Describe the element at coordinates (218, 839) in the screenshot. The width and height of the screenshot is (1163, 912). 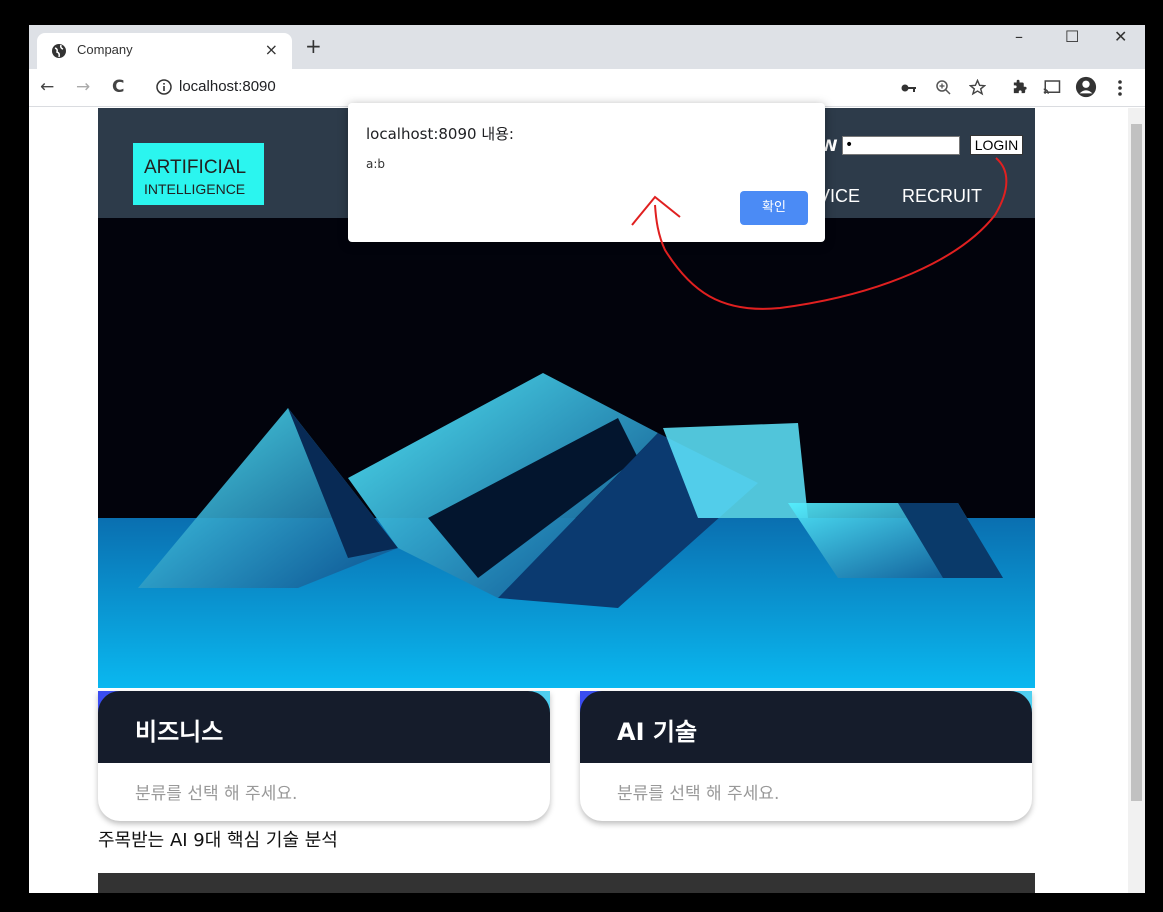
I see `article-caption: 주목받는 AI 9대 핵심 기술 분석` at that location.